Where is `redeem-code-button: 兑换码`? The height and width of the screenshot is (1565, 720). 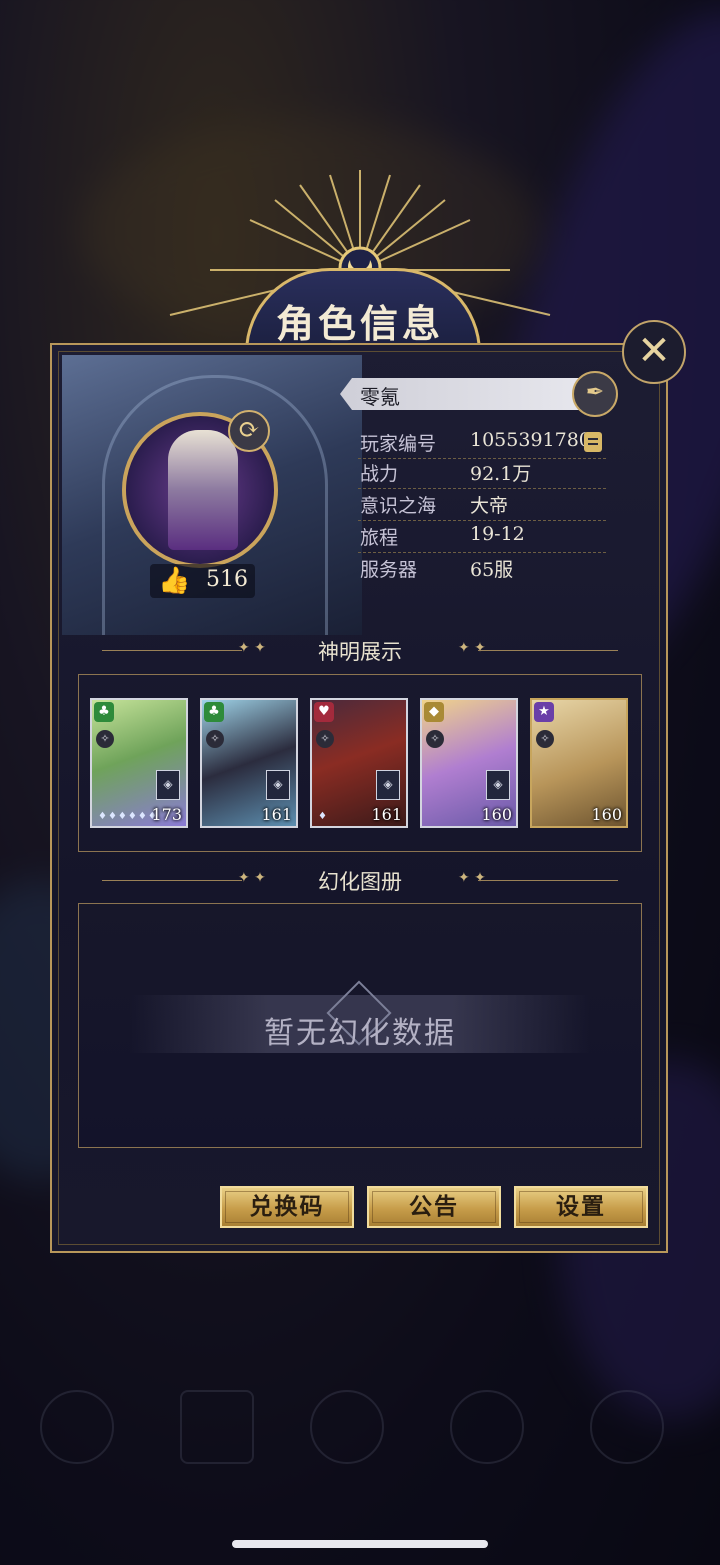
redeem-code-button: 兑换码 is located at coordinates (287, 1207).